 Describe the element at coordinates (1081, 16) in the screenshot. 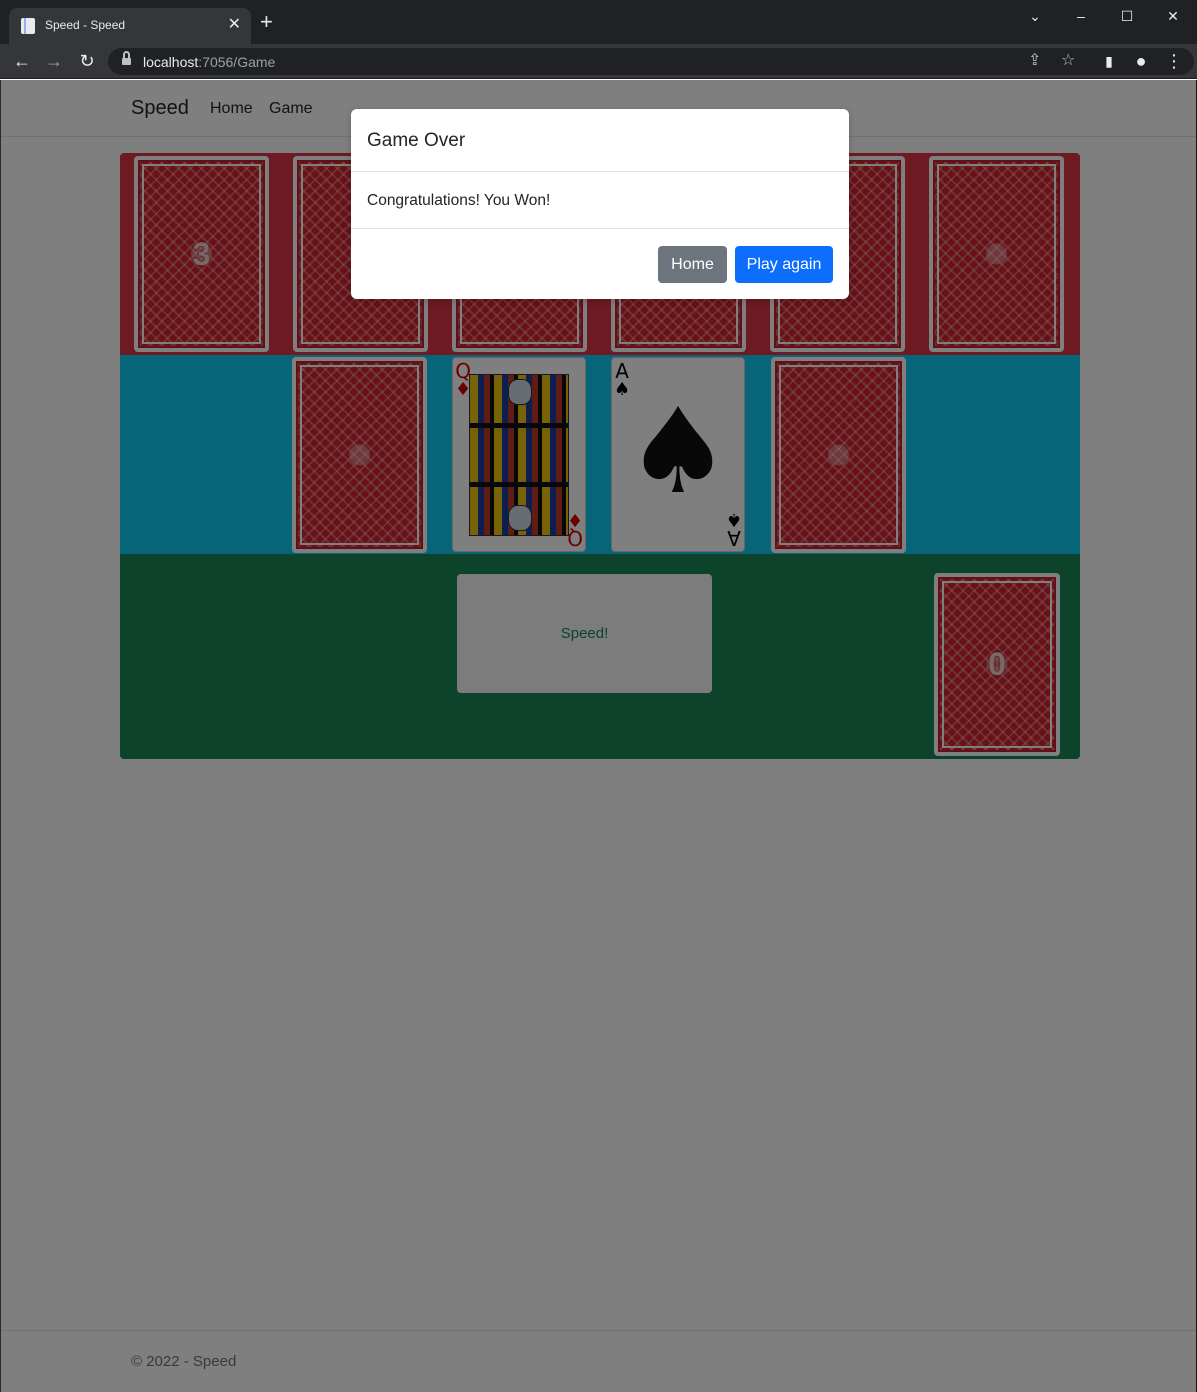

I see `minimize-icon: –` at that location.